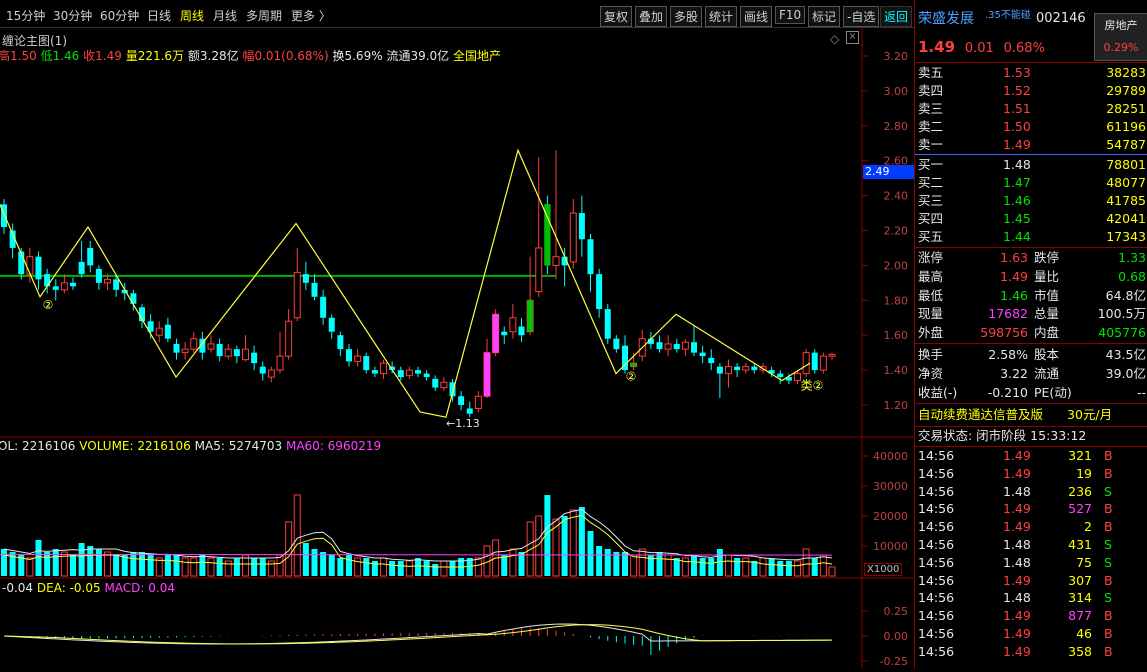 The height and width of the screenshot is (672, 1147). What do you see at coordinates (686, 16) in the screenshot?
I see `multi-stock-button: 多股` at bounding box center [686, 16].